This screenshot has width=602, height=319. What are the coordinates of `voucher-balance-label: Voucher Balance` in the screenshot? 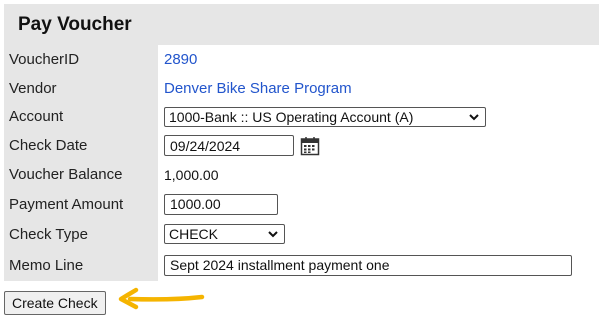 It's located at (66, 174).